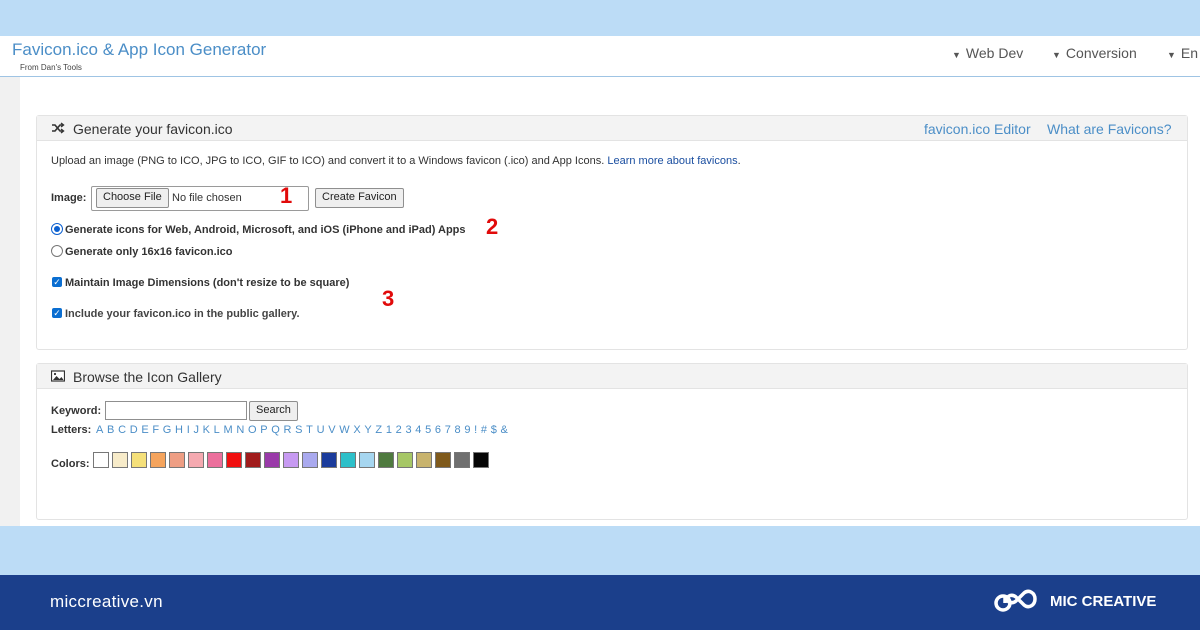 This screenshot has width=1200, height=630. What do you see at coordinates (612, 376) in the screenshot?
I see `gallery-panel-header: Browse the Icon Gallery` at bounding box center [612, 376].